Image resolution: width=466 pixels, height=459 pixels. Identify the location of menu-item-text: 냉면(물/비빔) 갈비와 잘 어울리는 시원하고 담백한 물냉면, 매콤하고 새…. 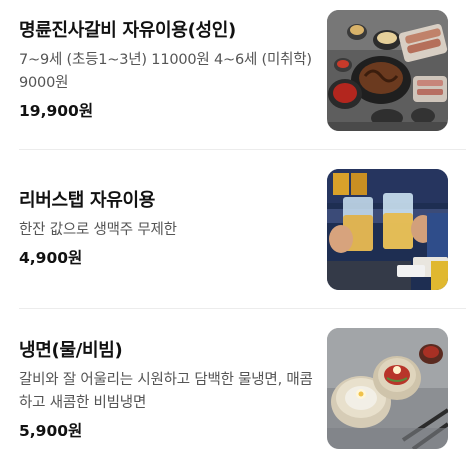
(167, 390).